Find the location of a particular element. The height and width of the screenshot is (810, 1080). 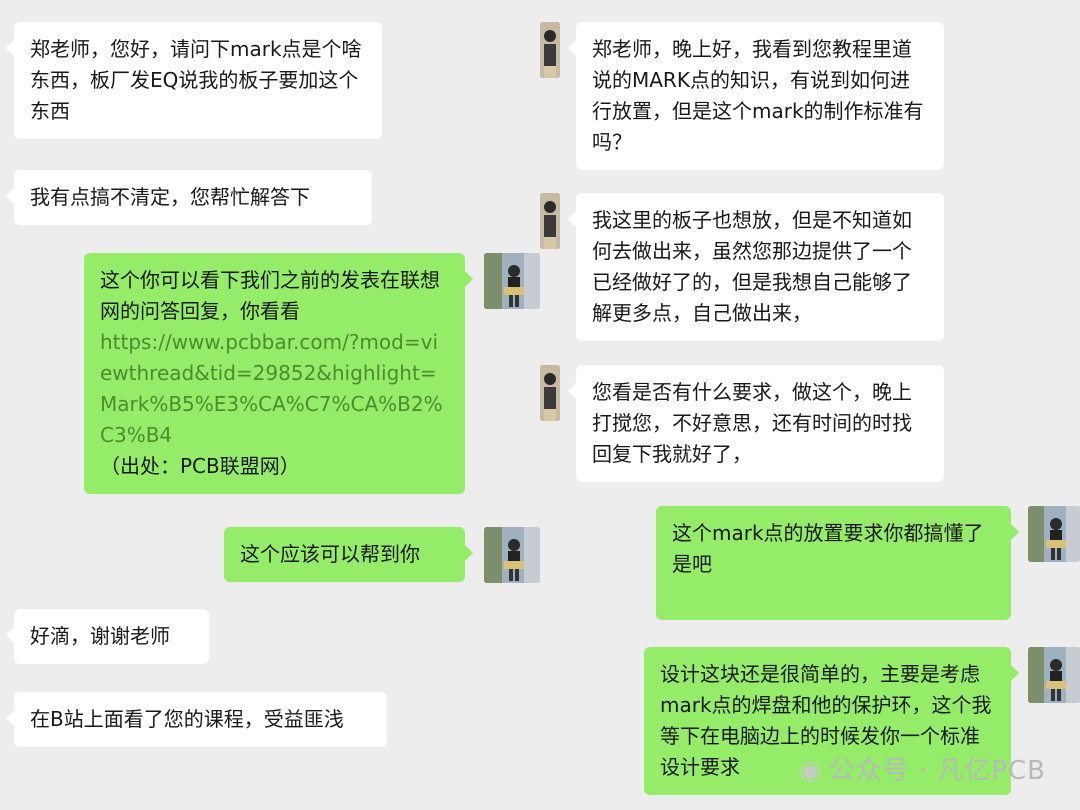

message-text: 好滴，谢谢老师 is located at coordinates (100, 636).